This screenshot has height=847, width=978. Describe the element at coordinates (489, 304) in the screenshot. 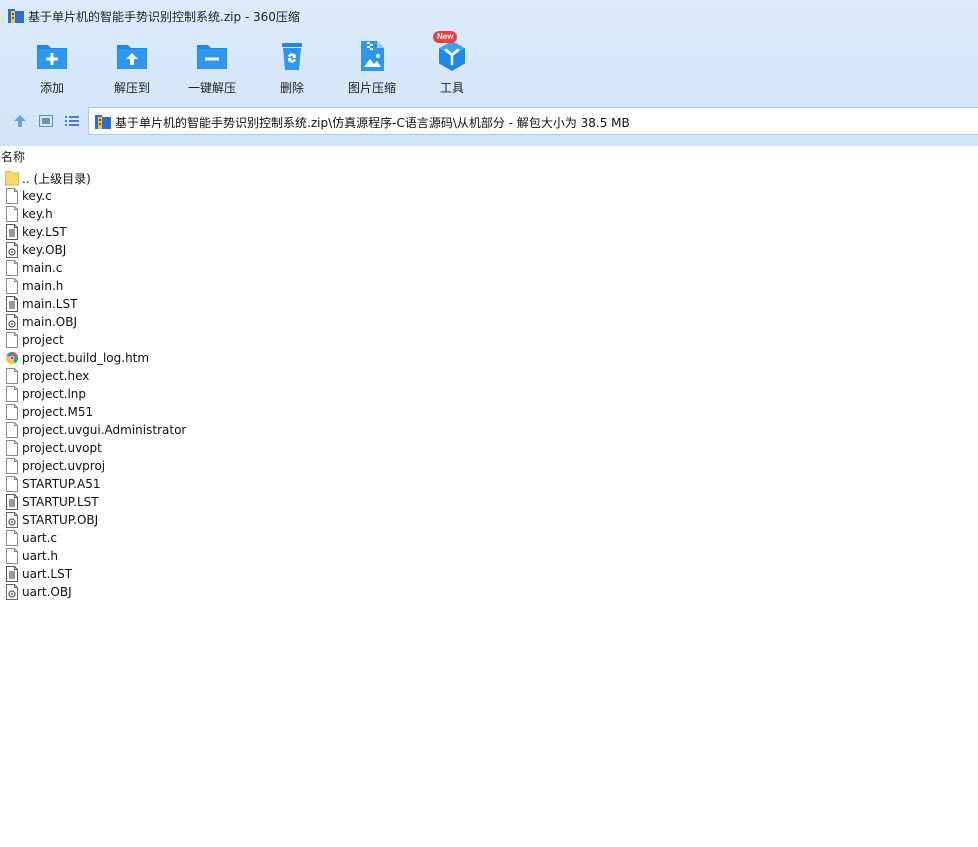

I see `file-row: main.LST` at that location.